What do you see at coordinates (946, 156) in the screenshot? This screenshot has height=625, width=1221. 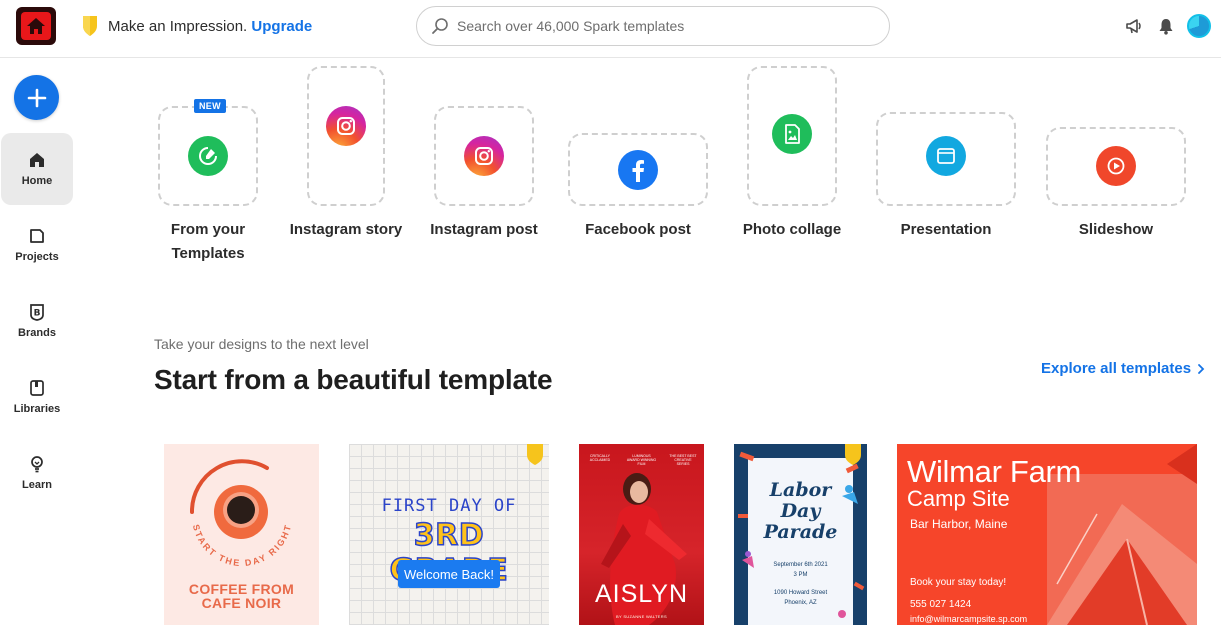 I see `presentation-icon` at bounding box center [946, 156].